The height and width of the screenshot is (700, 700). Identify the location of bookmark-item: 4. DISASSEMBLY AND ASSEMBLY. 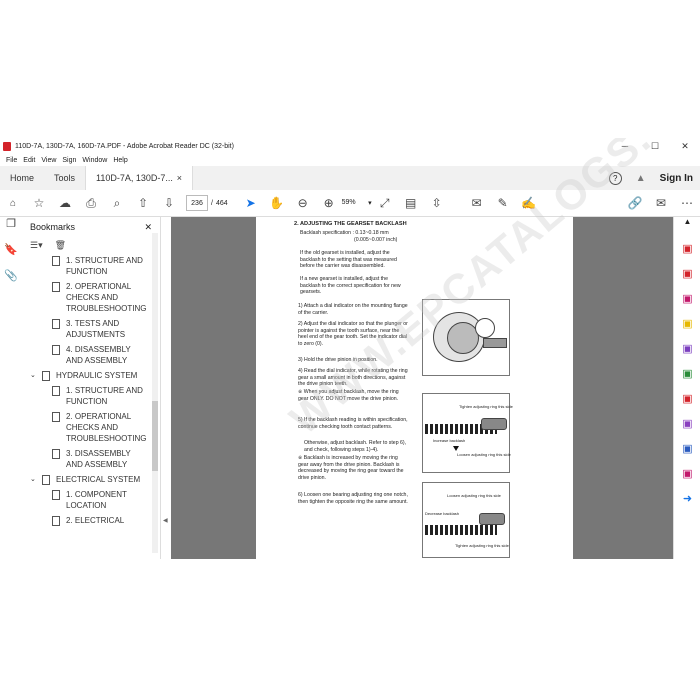
(91, 355).